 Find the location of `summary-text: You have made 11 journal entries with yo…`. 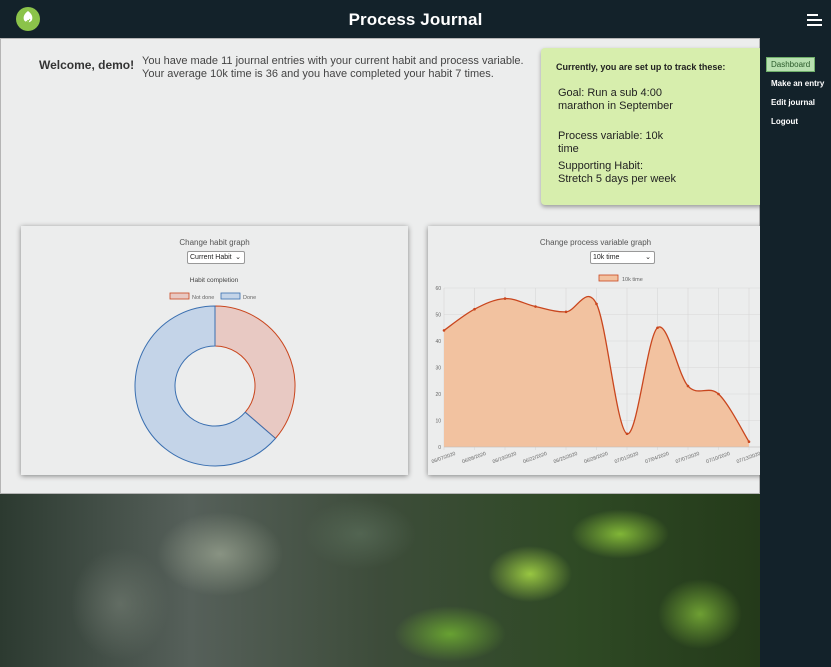

summary-text: You have made 11 journal entries with yo… is located at coordinates (333, 68).